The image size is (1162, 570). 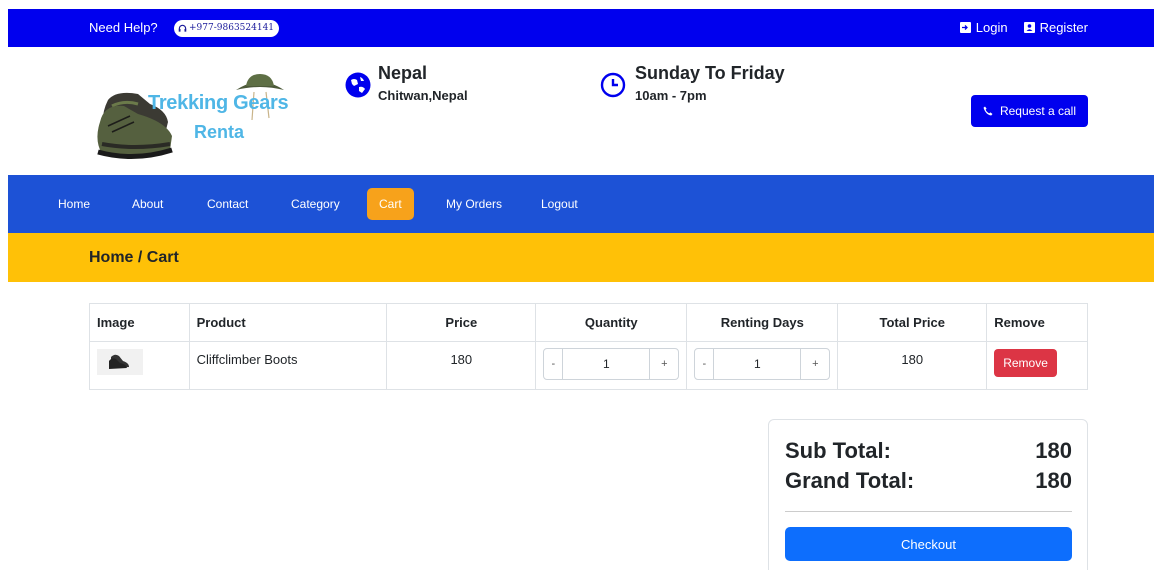 I want to click on header-quantity: Quantity, so click(x=611, y=322).